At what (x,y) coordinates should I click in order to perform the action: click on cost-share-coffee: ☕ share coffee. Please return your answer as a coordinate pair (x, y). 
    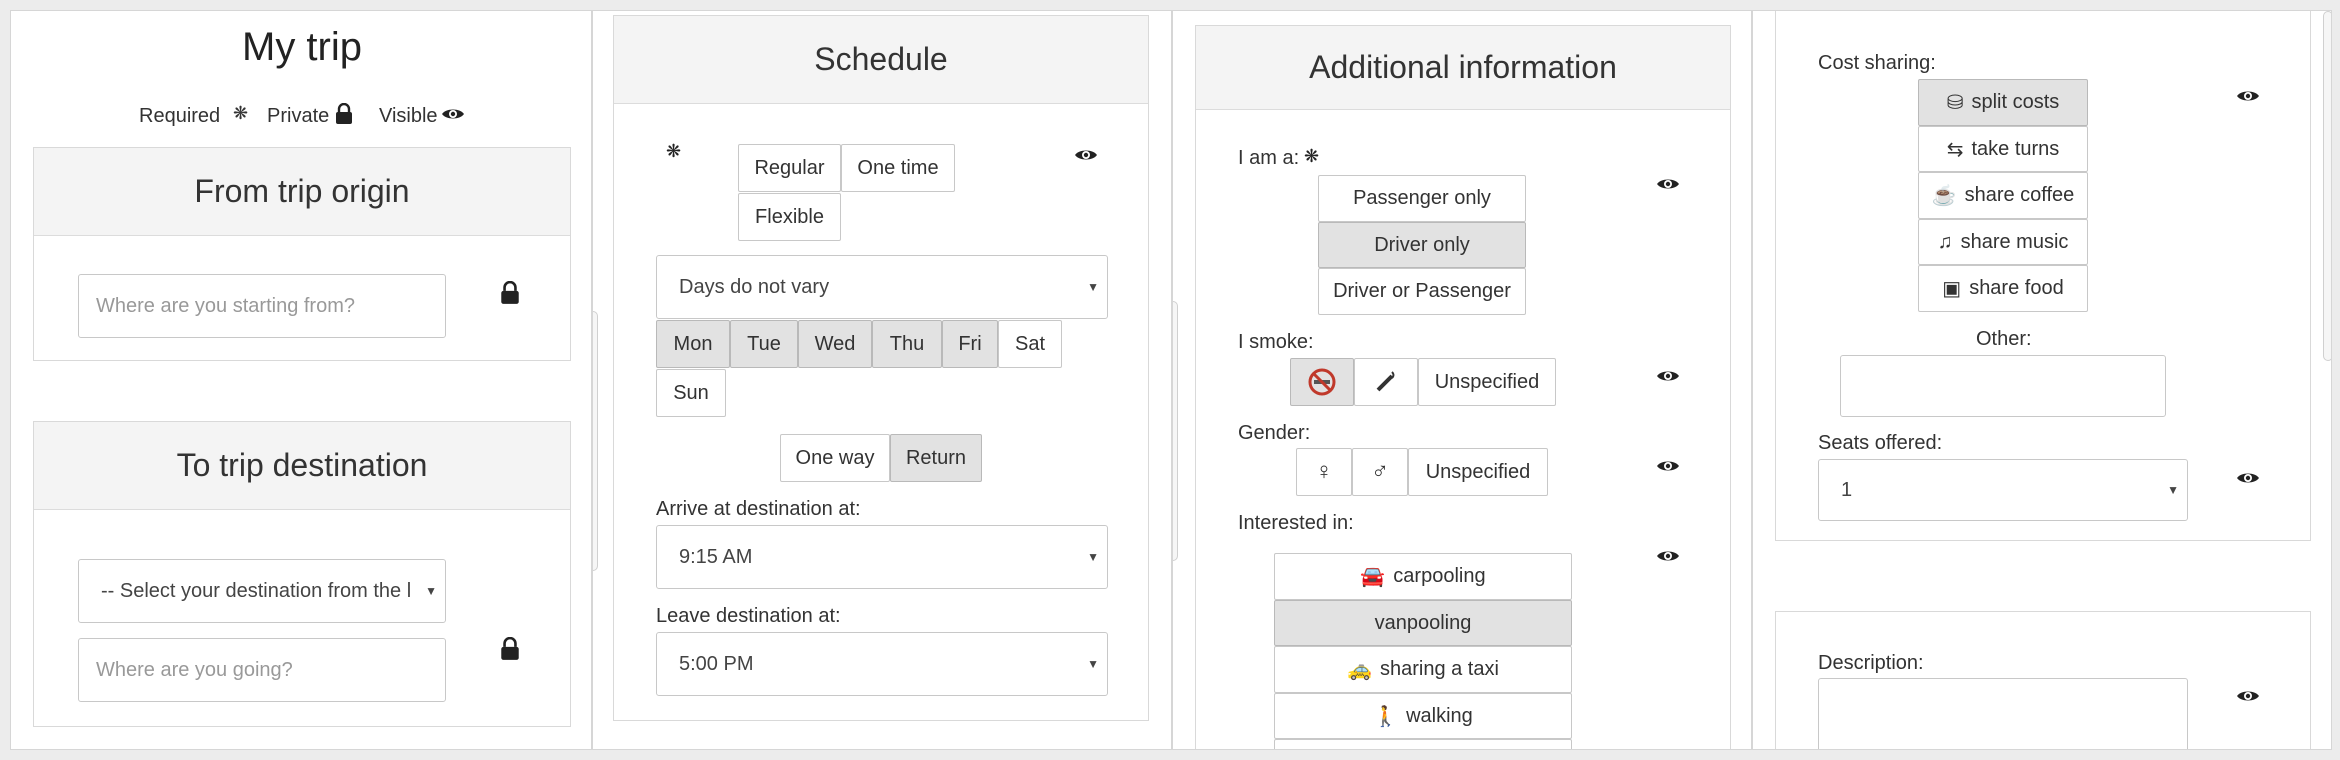
    Looking at the image, I should click on (2003, 195).